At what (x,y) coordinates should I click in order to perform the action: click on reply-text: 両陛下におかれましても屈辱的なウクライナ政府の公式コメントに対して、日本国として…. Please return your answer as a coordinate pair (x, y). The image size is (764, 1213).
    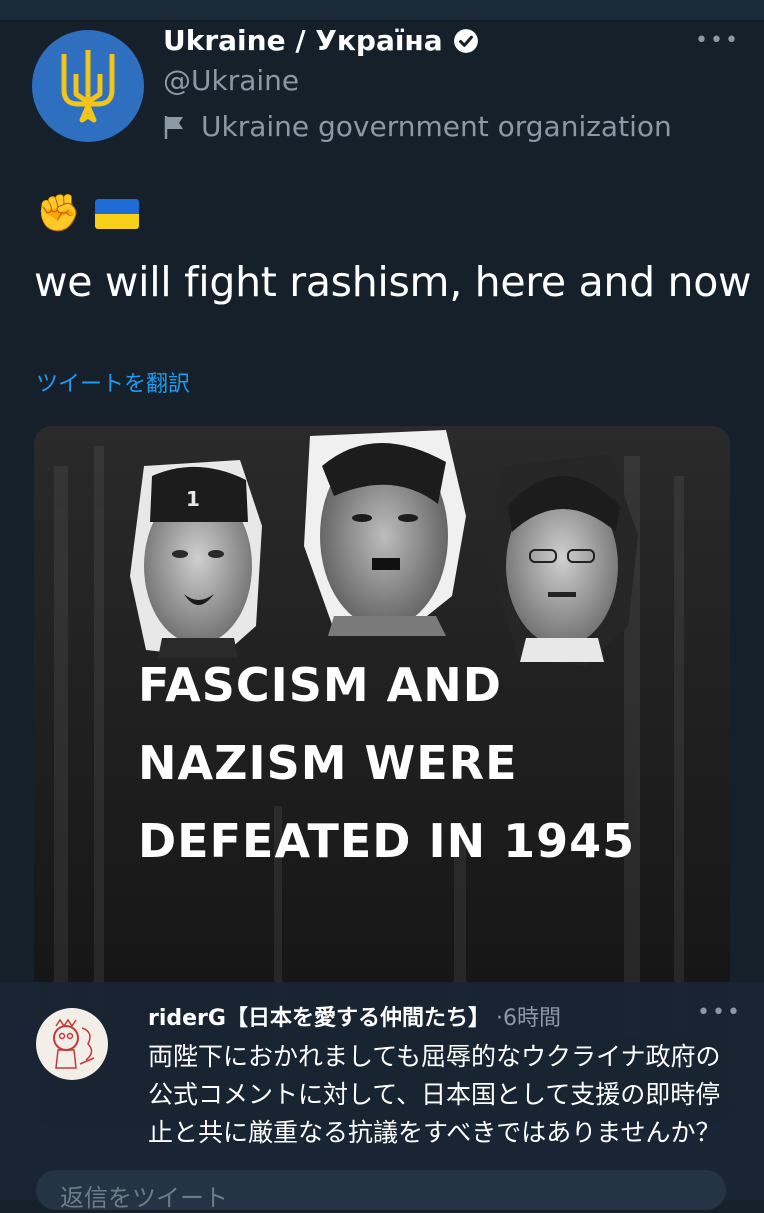
    Looking at the image, I should click on (434, 1094).